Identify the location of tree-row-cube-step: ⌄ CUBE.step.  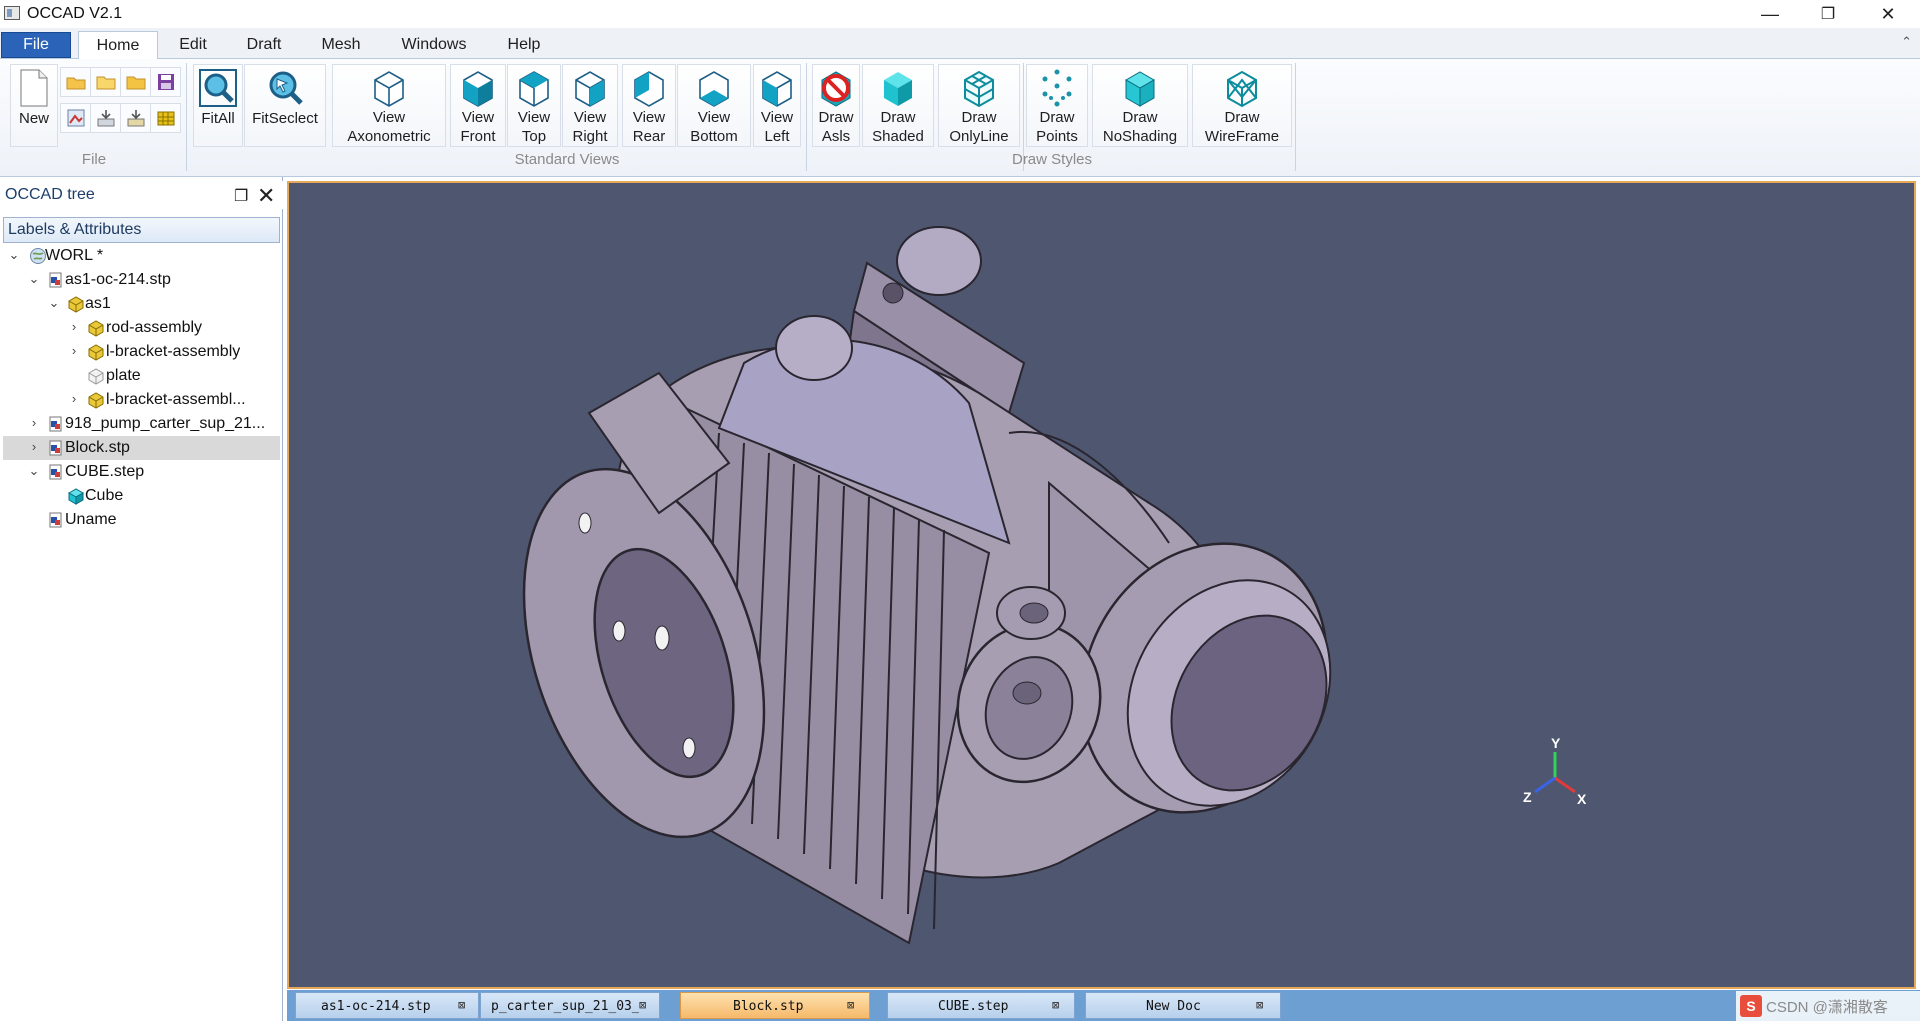
(141, 472).